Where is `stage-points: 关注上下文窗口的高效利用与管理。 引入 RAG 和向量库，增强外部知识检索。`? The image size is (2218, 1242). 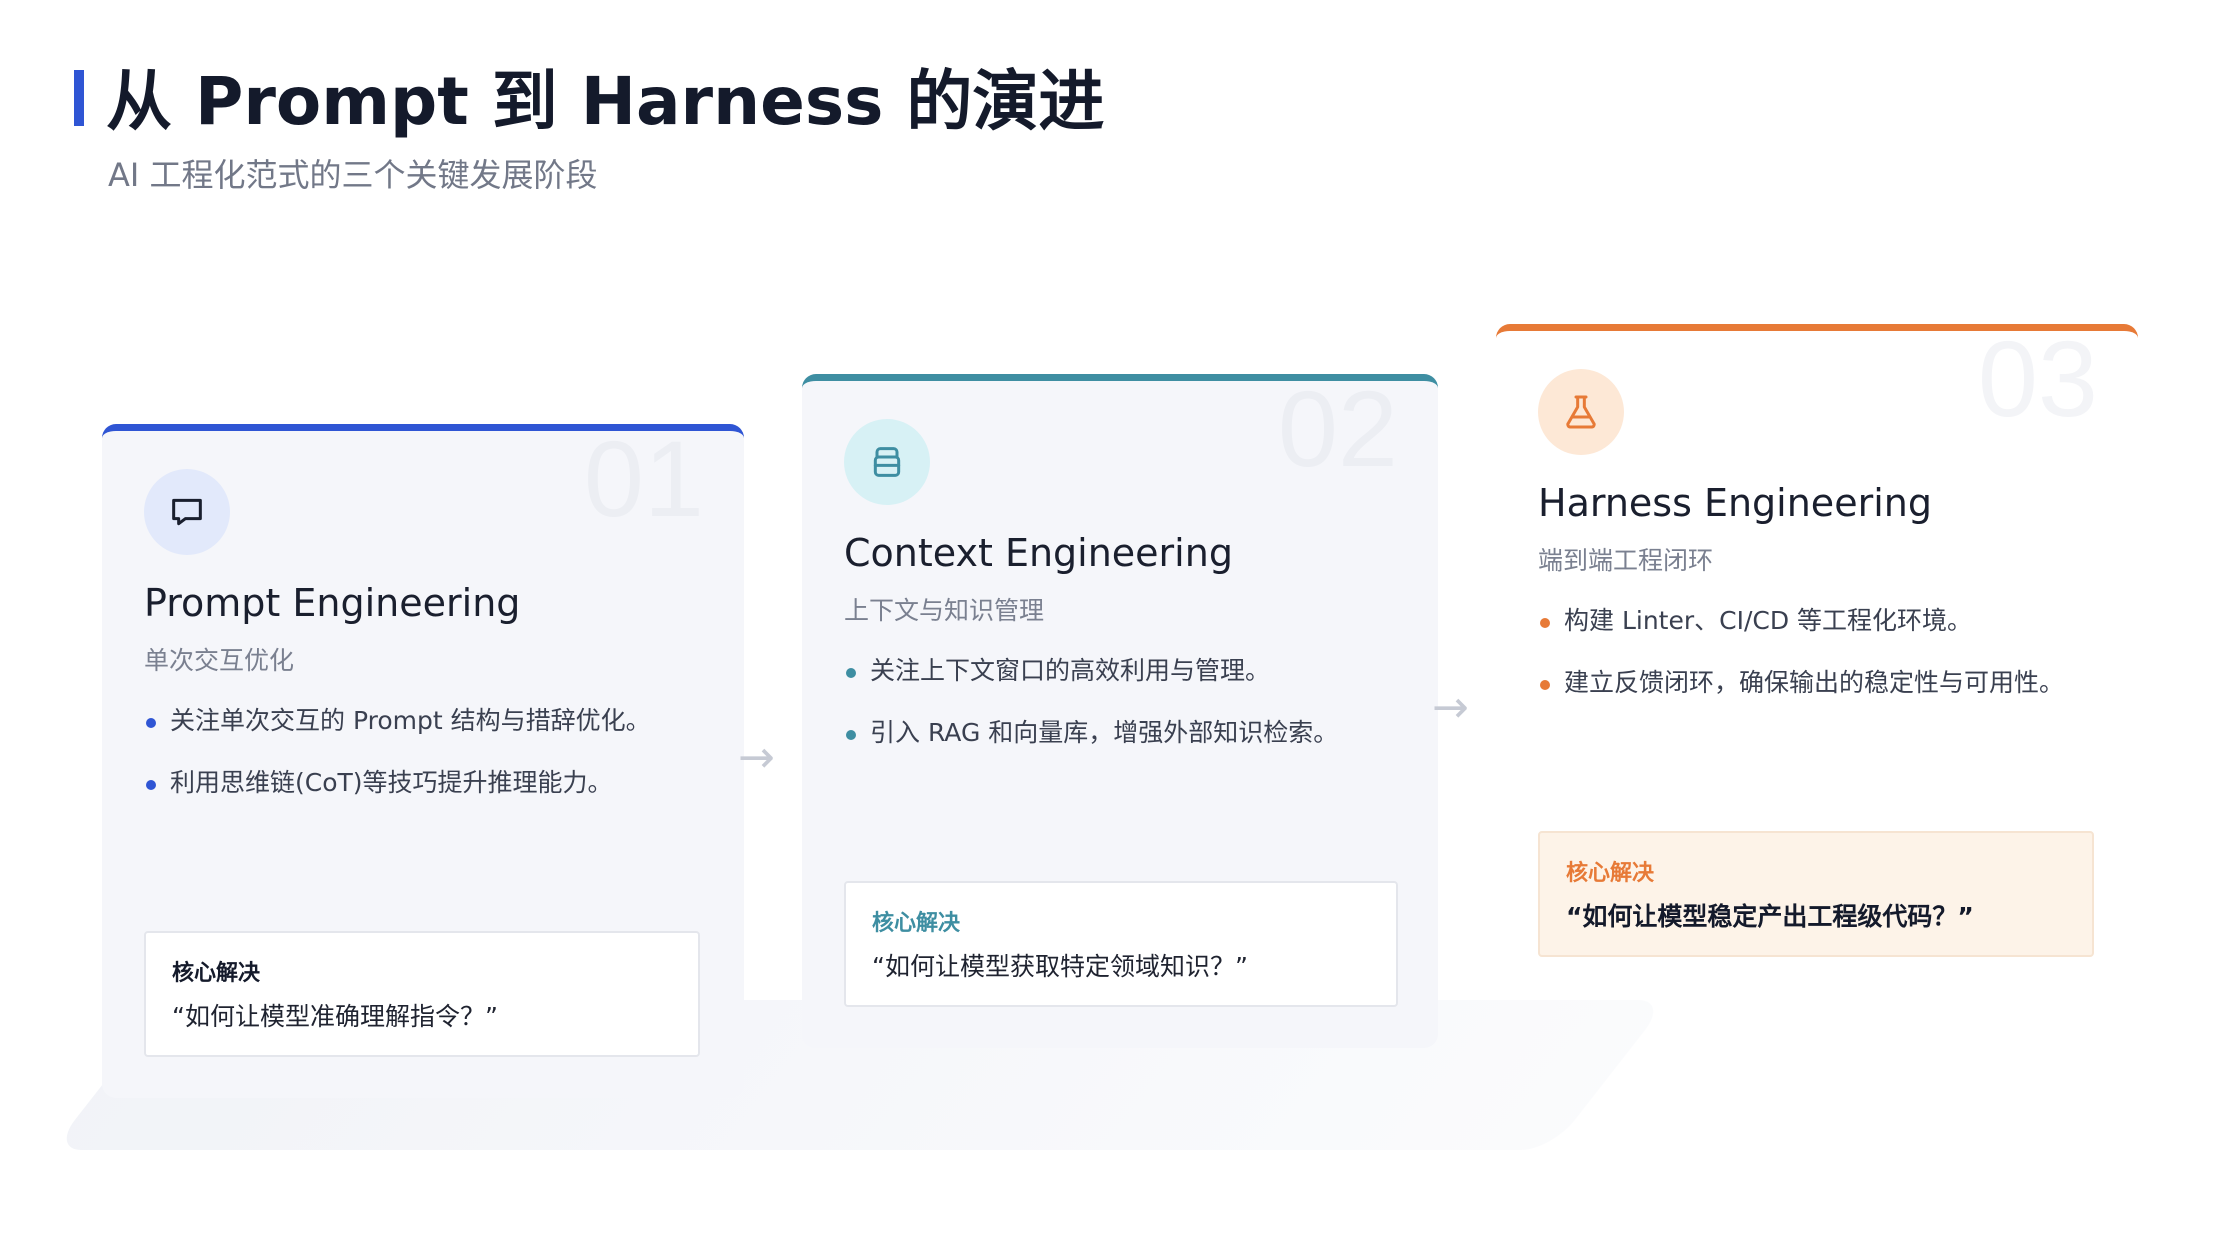 stage-points: 关注上下文窗口的高效利用与管理。 引入 RAG 和向量库，增强外部知识检索。 is located at coordinates (1091, 715).